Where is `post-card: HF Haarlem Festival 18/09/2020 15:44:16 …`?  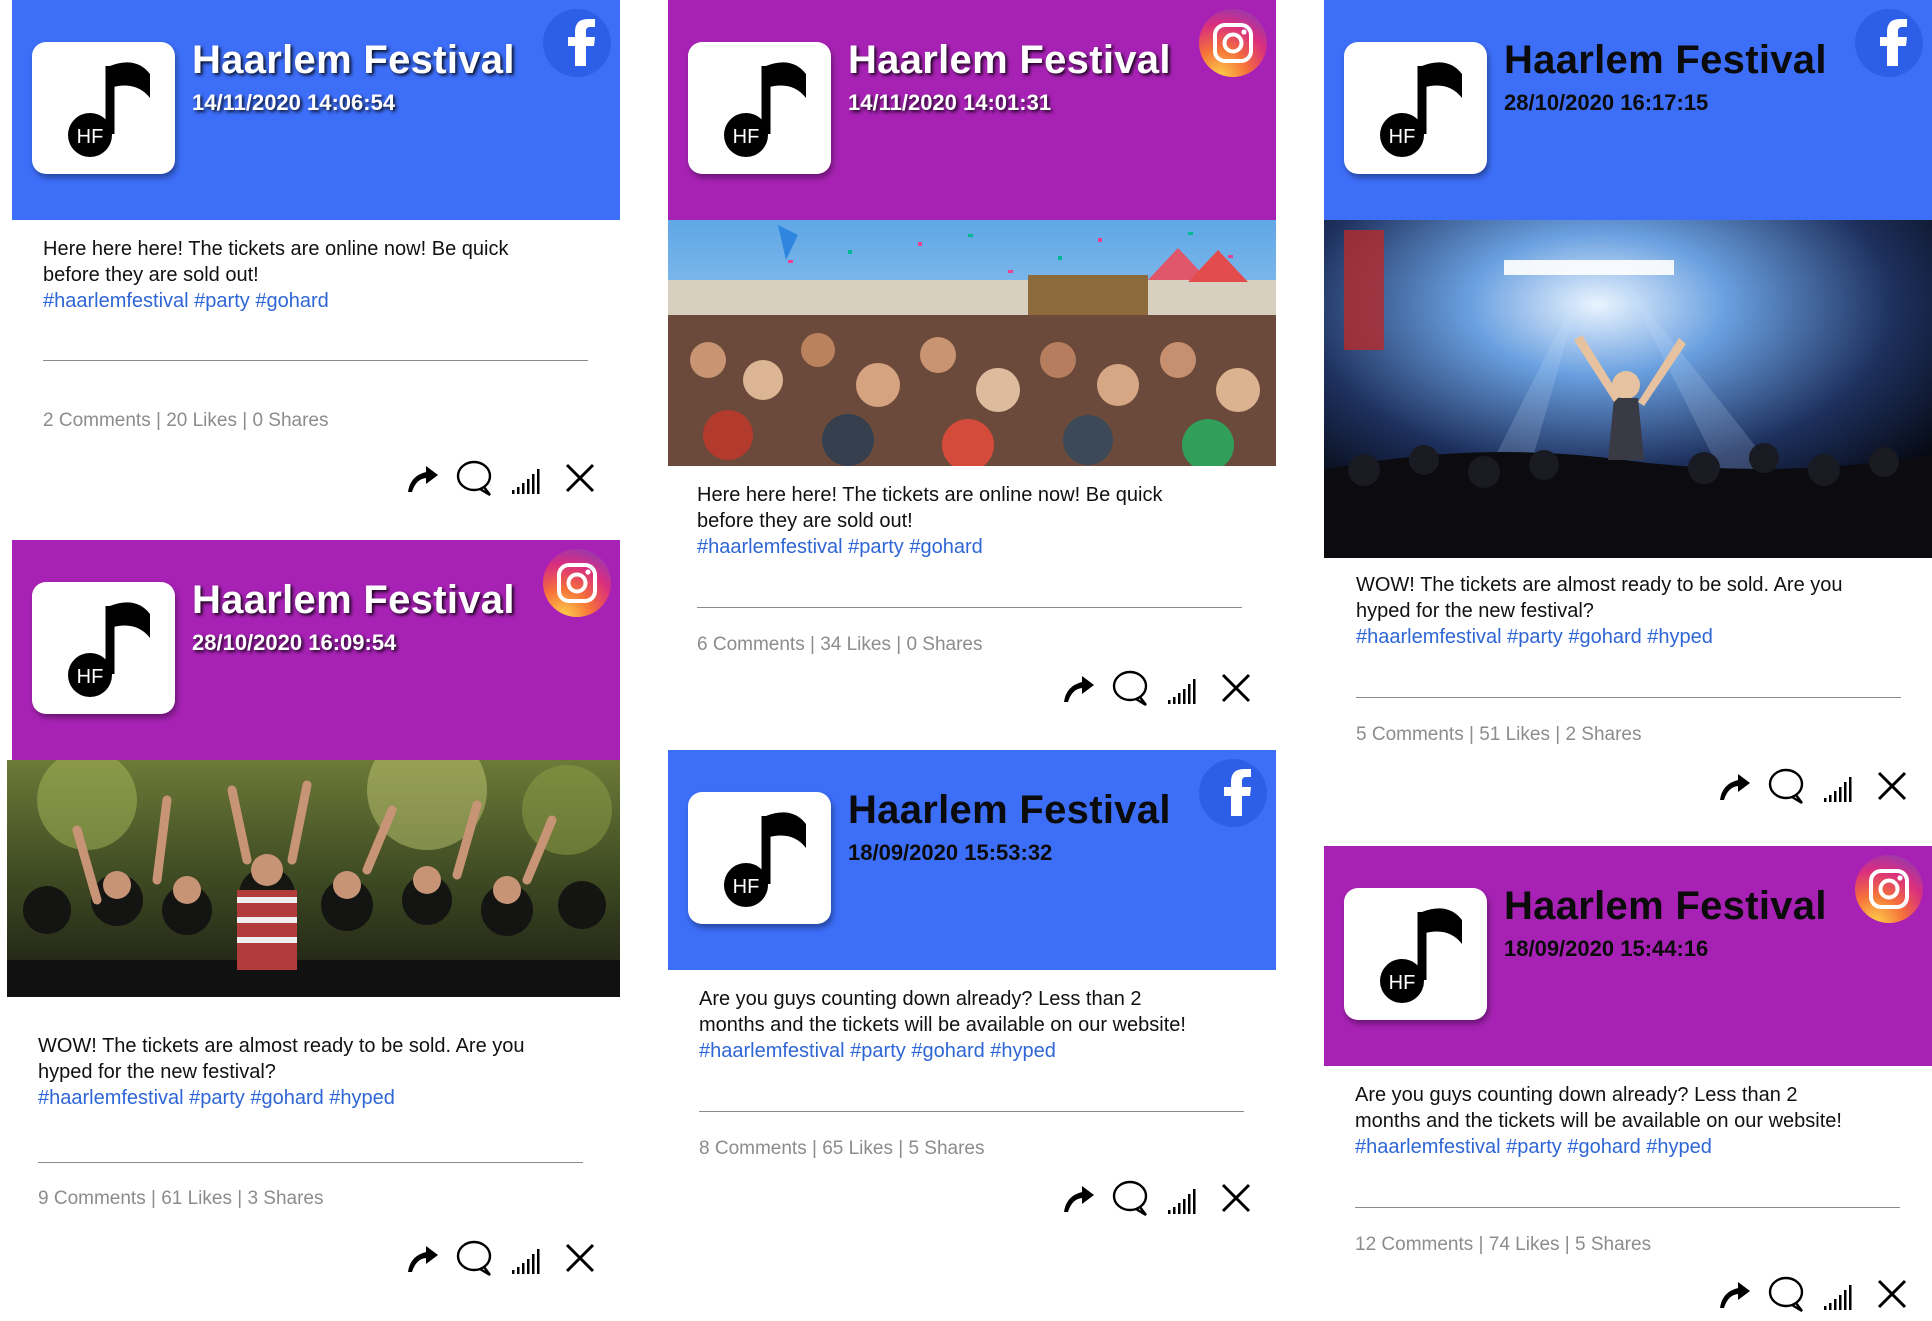
post-card: HF Haarlem Festival 18/09/2020 15:44:16 … is located at coordinates (1628, 1083).